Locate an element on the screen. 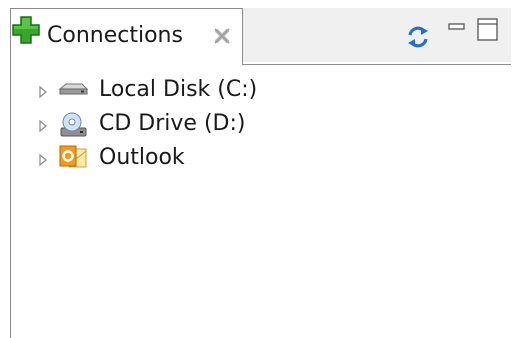 The image size is (514, 338). tree-item-cd-drive: CD Drive (D:) is located at coordinates (211, 124).